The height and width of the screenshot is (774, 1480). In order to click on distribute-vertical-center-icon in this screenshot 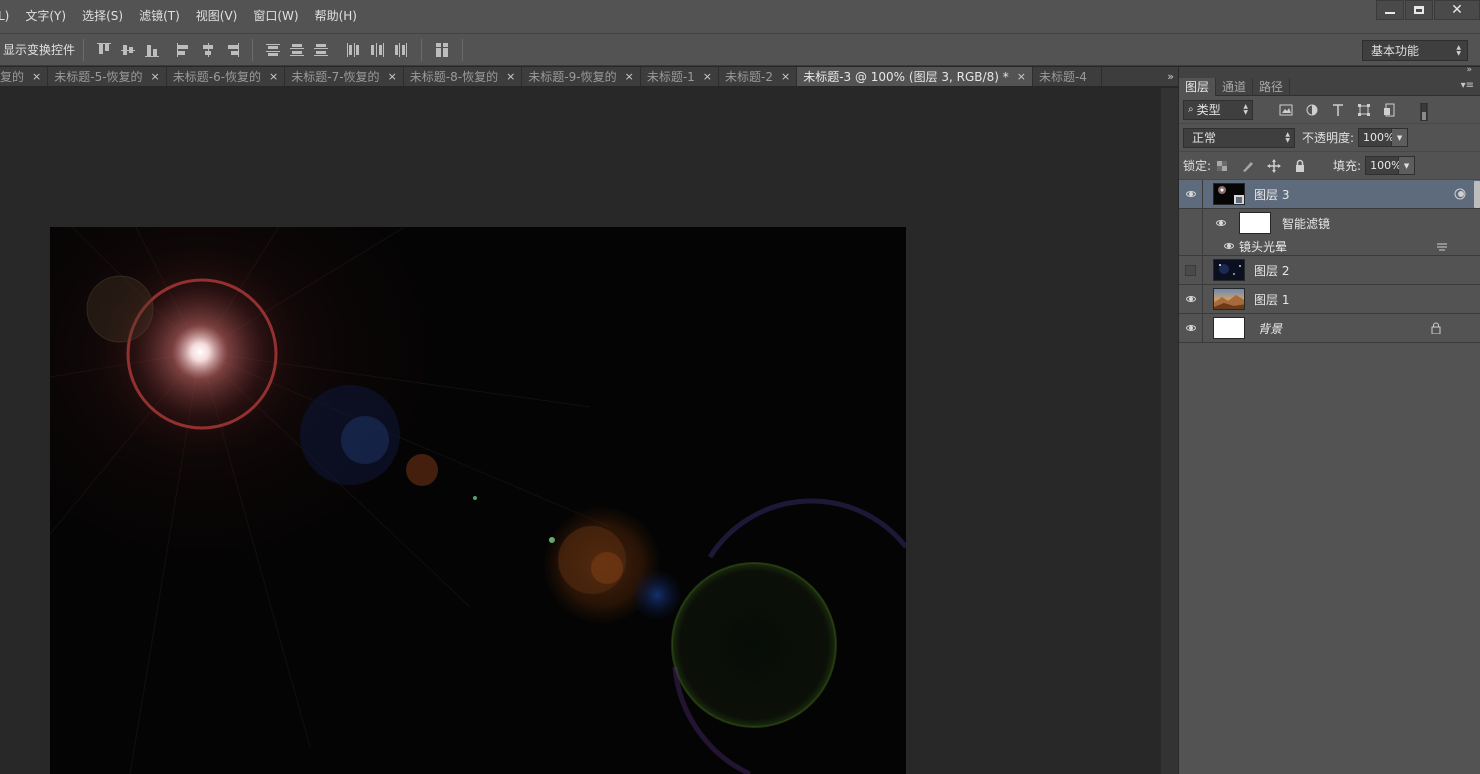, I will do `click(297, 50)`.